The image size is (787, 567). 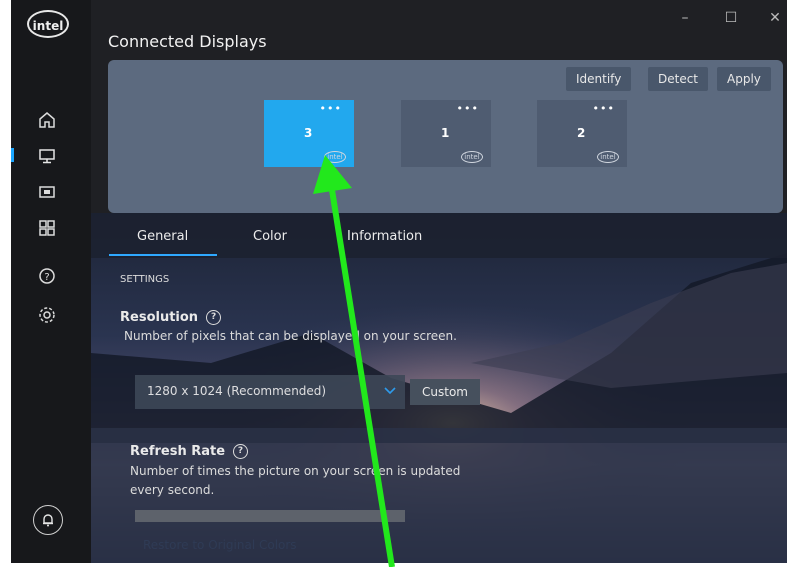 What do you see at coordinates (47, 315) in the screenshot?
I see `settings-icon` at bounding box center [47, 315].